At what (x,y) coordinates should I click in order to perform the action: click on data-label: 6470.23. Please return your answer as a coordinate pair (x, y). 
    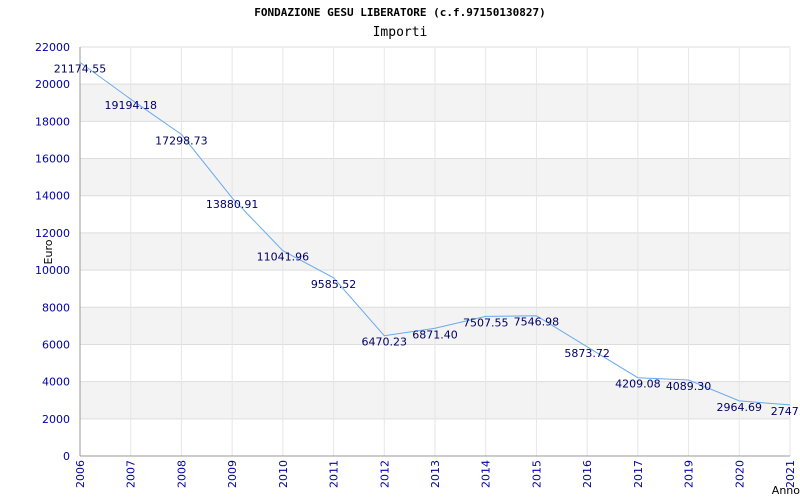
    Looking at the image, I should click on (385, 342).